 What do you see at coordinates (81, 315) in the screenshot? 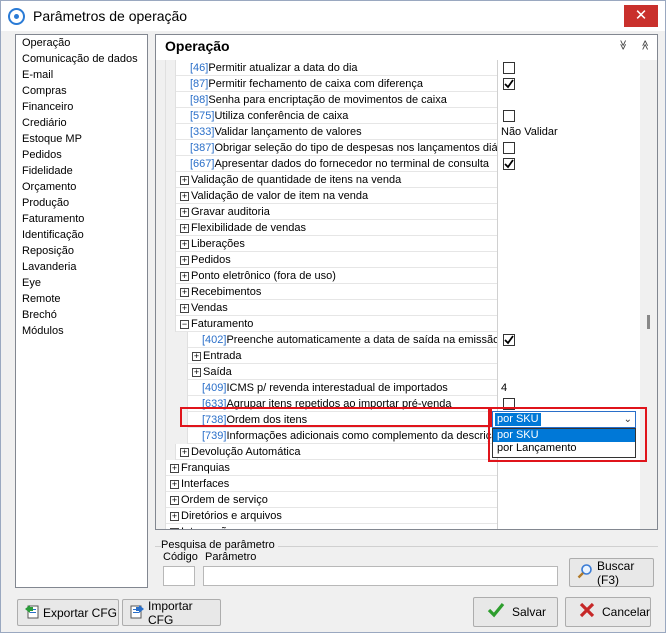
I see `category-item: Brechó` at bounding box center [81, 315].